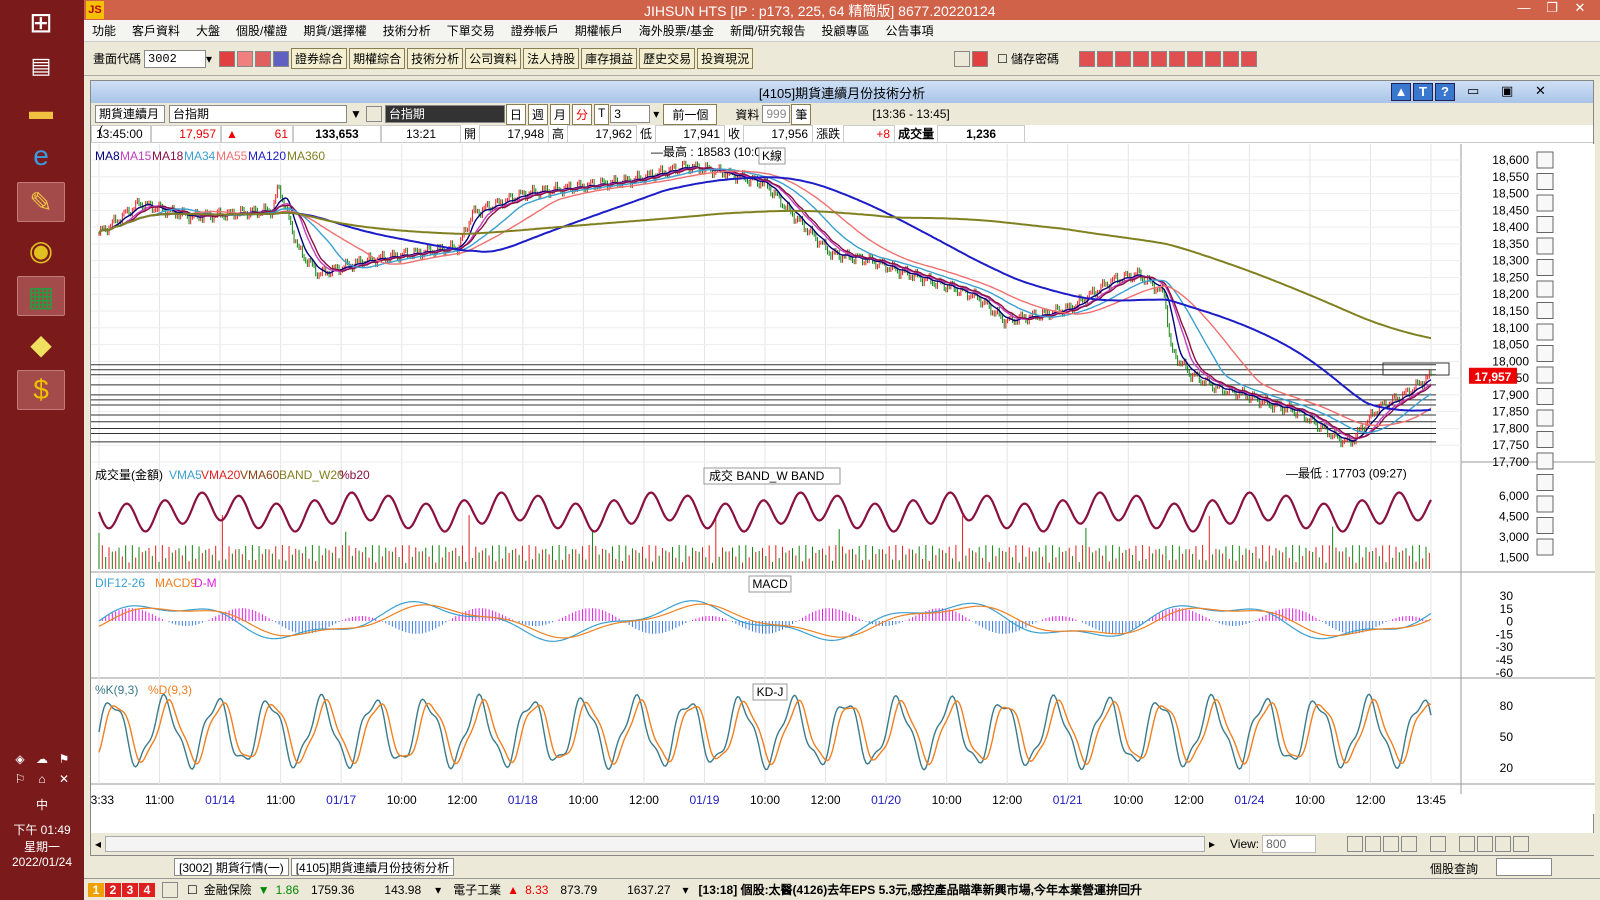 The height and width of the screenshot is (900, 1600). What do you see at coordinates (1503, 844) in the screenshot?
I see `edit-icon` at bounding box center [1503, 844].